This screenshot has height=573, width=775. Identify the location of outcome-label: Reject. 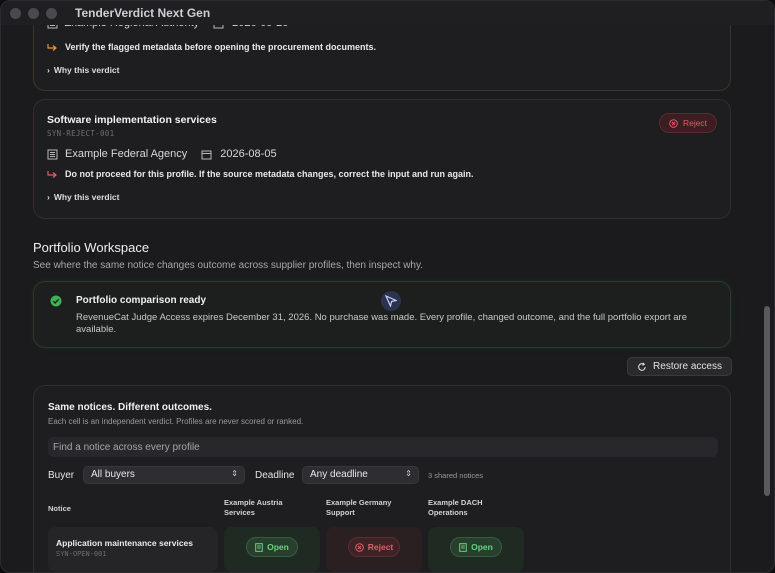
(380, 547).